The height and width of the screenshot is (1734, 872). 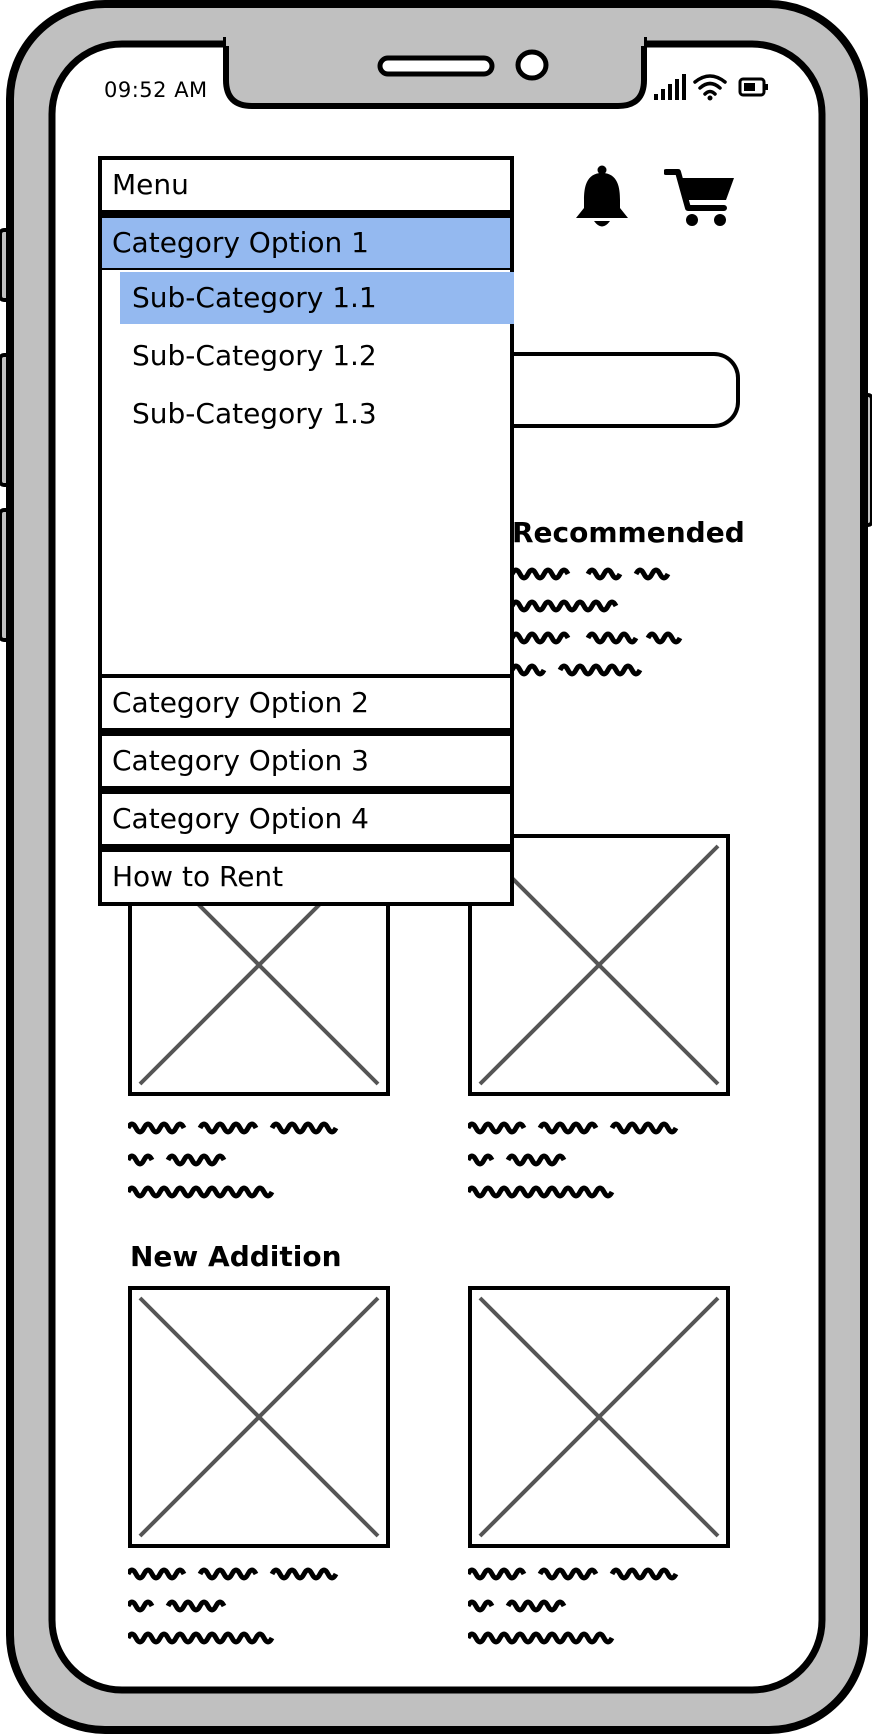 I want to click on submenu-item-sub-category-1-3: Sub-Category 1.3, so click(x=317, y=414).